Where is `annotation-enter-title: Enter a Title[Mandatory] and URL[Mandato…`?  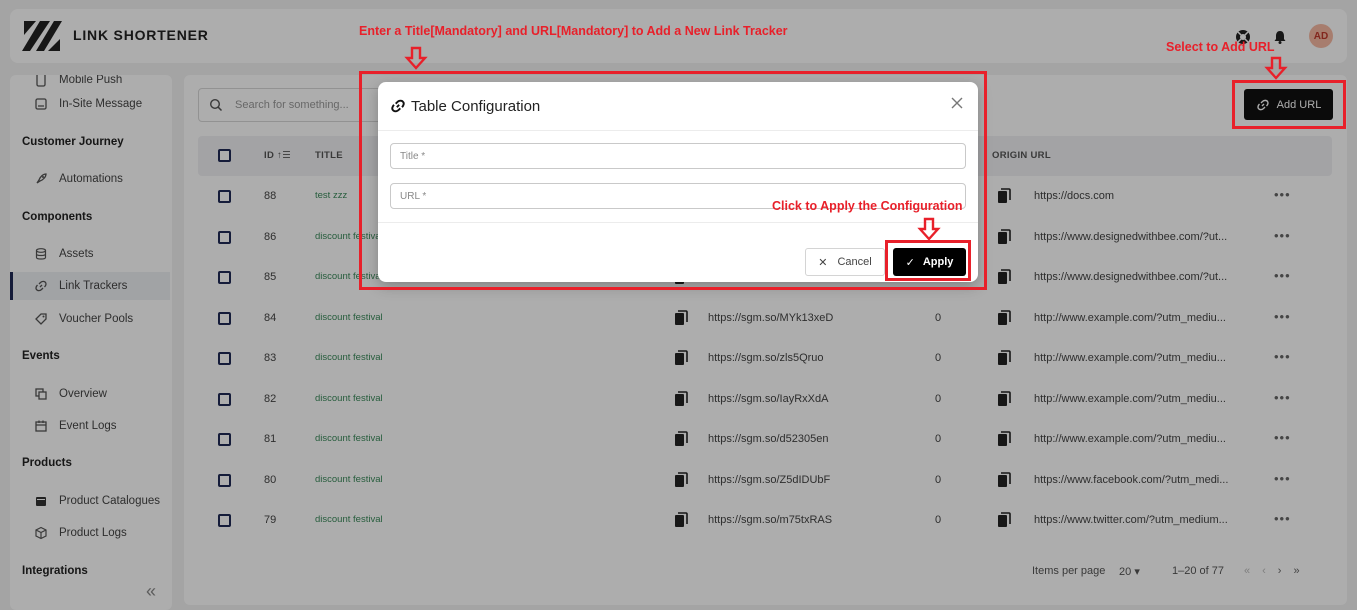 annotation-enter-title: Enter a Title[Mandatory] and URL[Mandato… is located at coordinates (573, 31).